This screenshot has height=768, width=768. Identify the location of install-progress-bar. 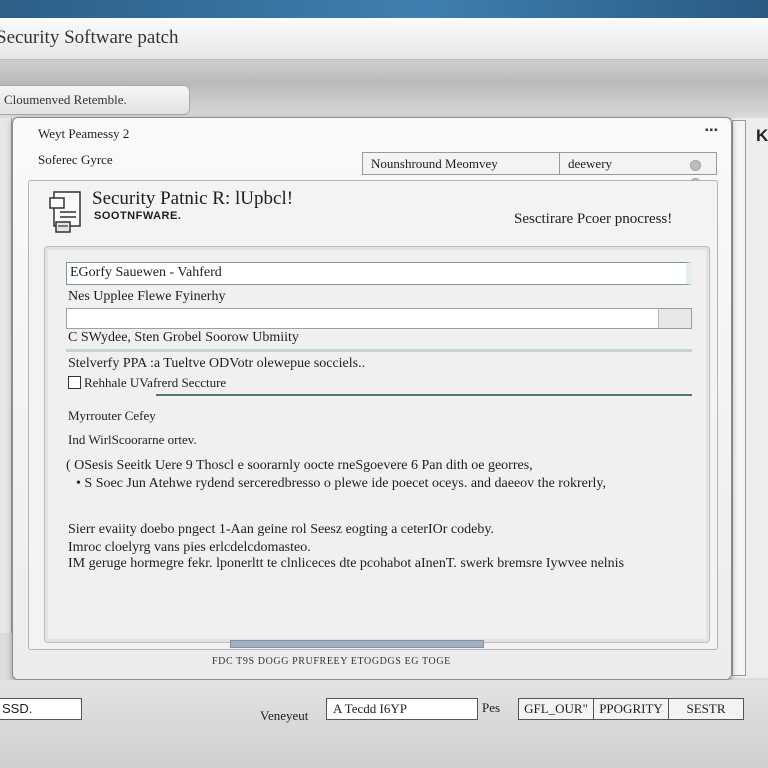
(357, 644).